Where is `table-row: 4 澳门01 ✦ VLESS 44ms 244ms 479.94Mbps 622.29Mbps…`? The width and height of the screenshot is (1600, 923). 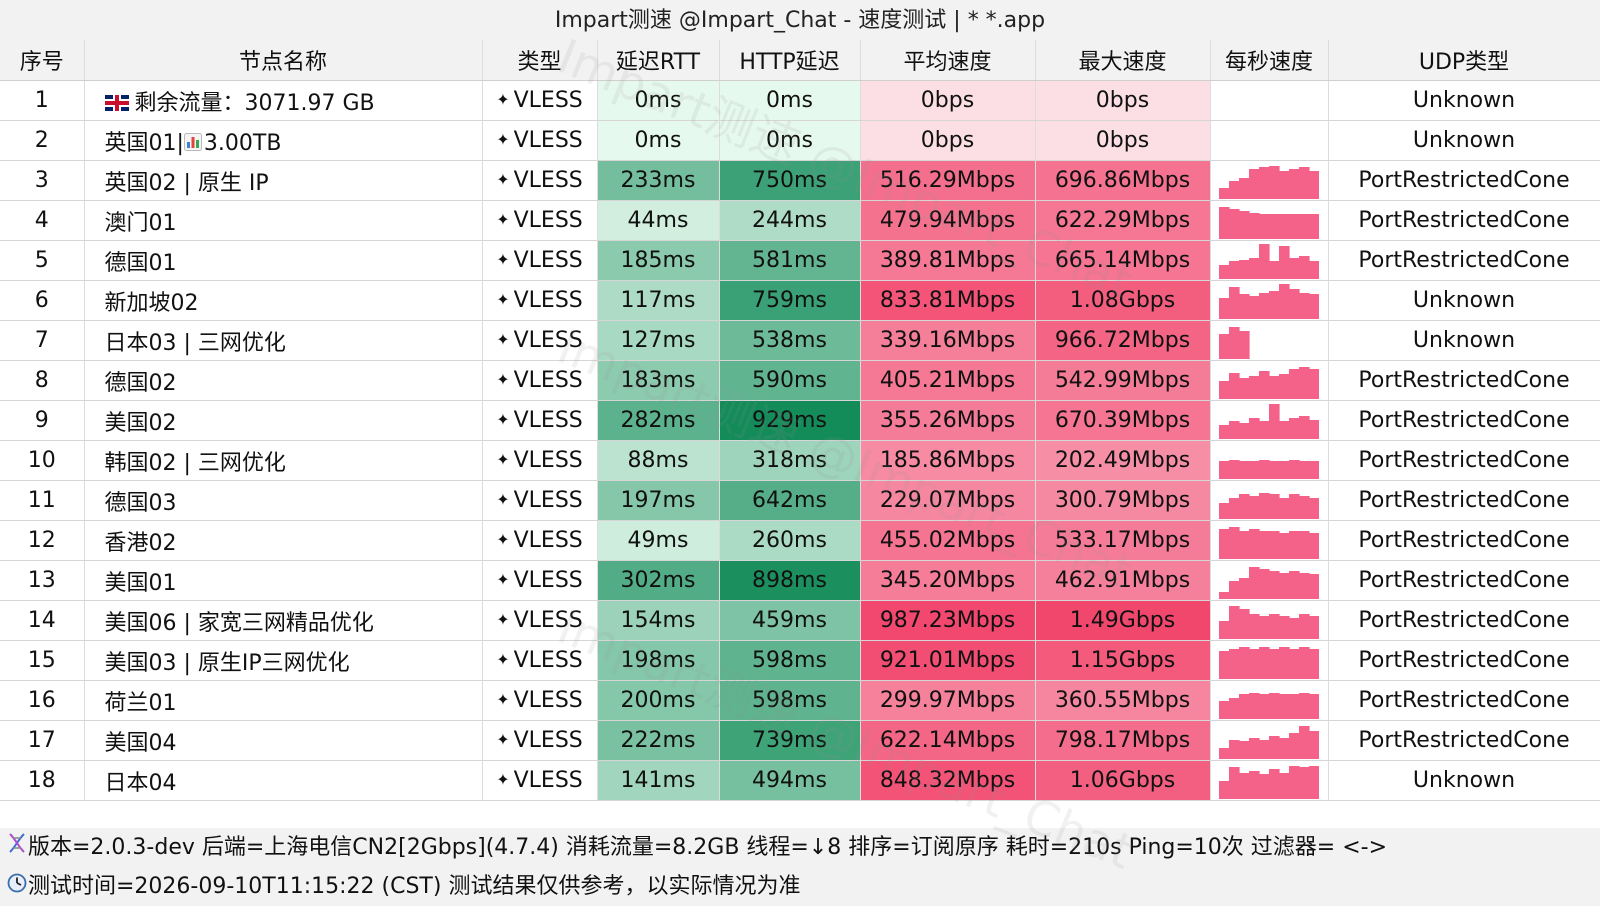
table-row: 4 澳门01 ✦ VLESS 44ms 244ms 479.94Mbps 622.29Mbps… is located at coordinates (800, 220).